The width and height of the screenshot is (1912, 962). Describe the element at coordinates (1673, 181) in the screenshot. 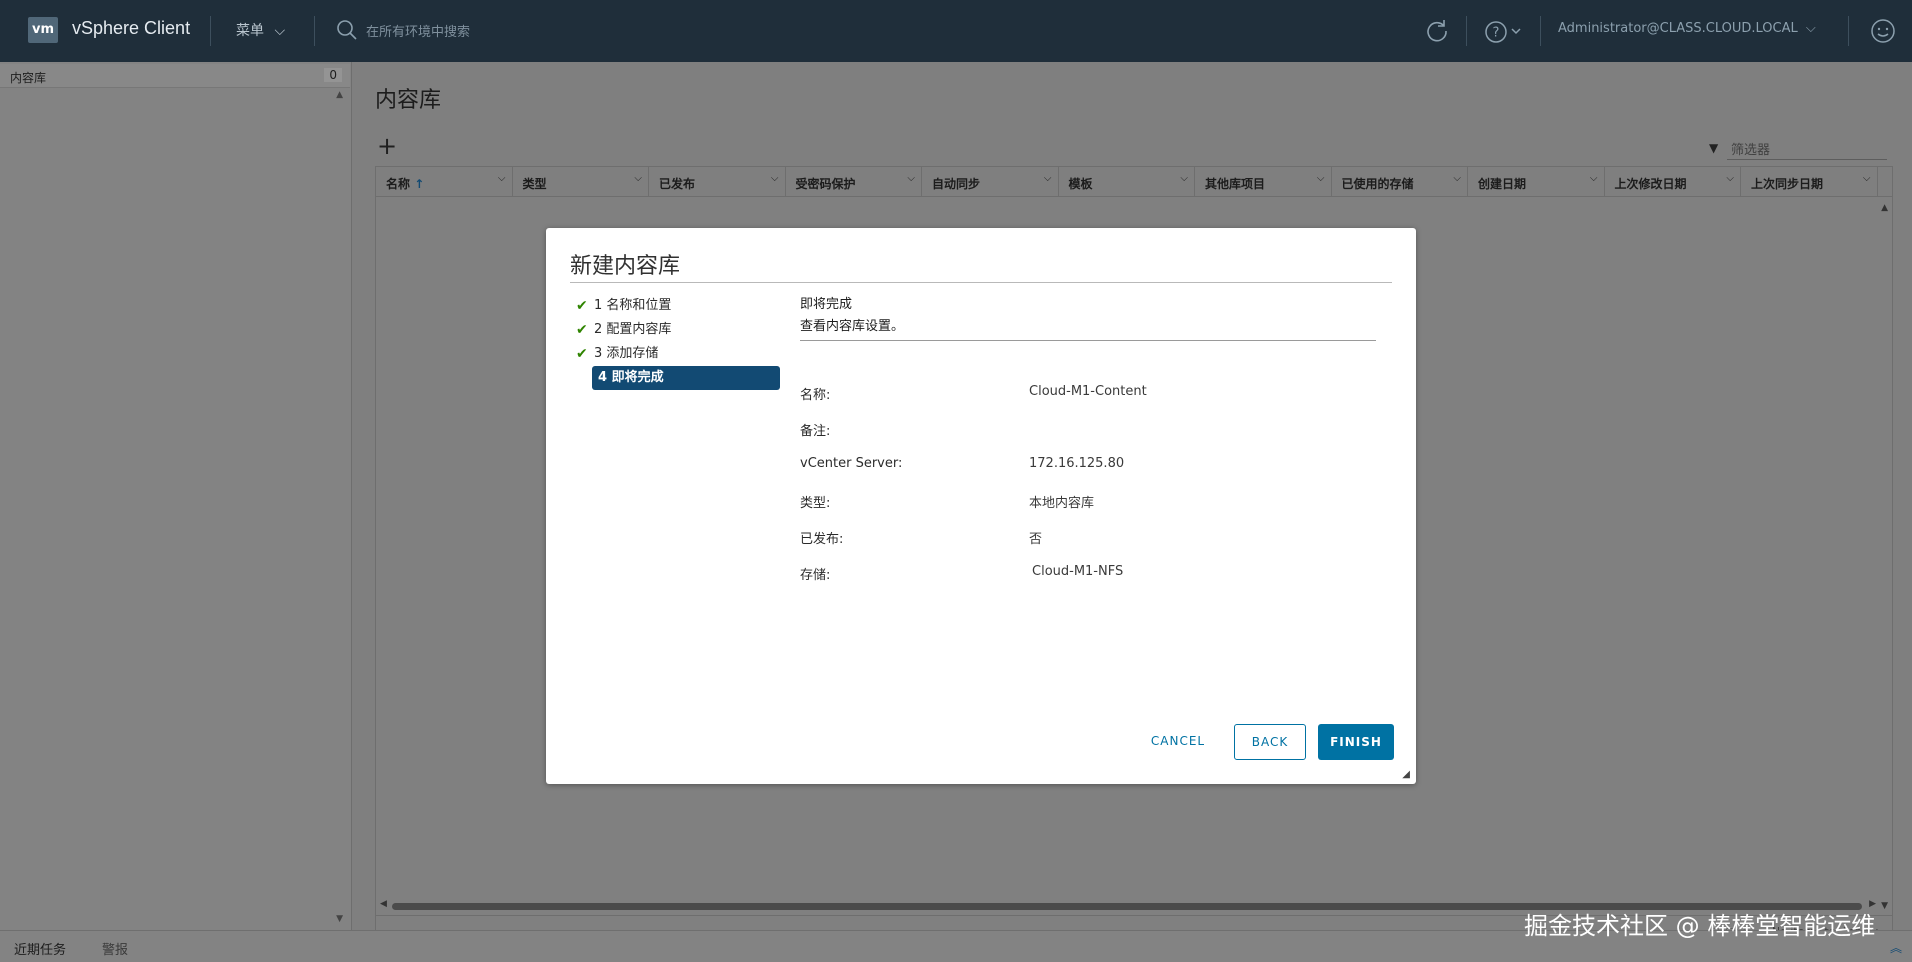

I see `column-header-modified: 上次修改日期 ⌵` at that location.